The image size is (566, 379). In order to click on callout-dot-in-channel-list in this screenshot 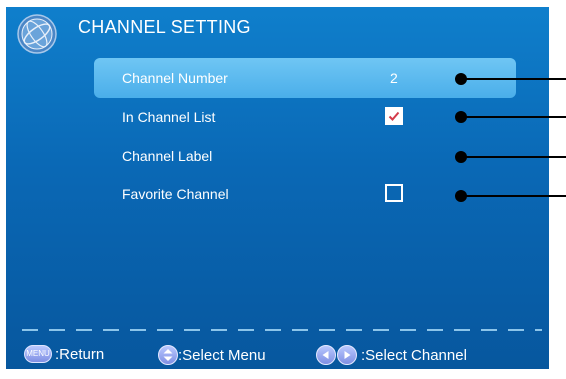, I will do `click(461, 117)`.